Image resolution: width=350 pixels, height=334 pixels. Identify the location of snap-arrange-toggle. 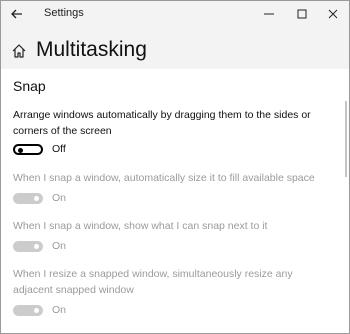
(28, 149).